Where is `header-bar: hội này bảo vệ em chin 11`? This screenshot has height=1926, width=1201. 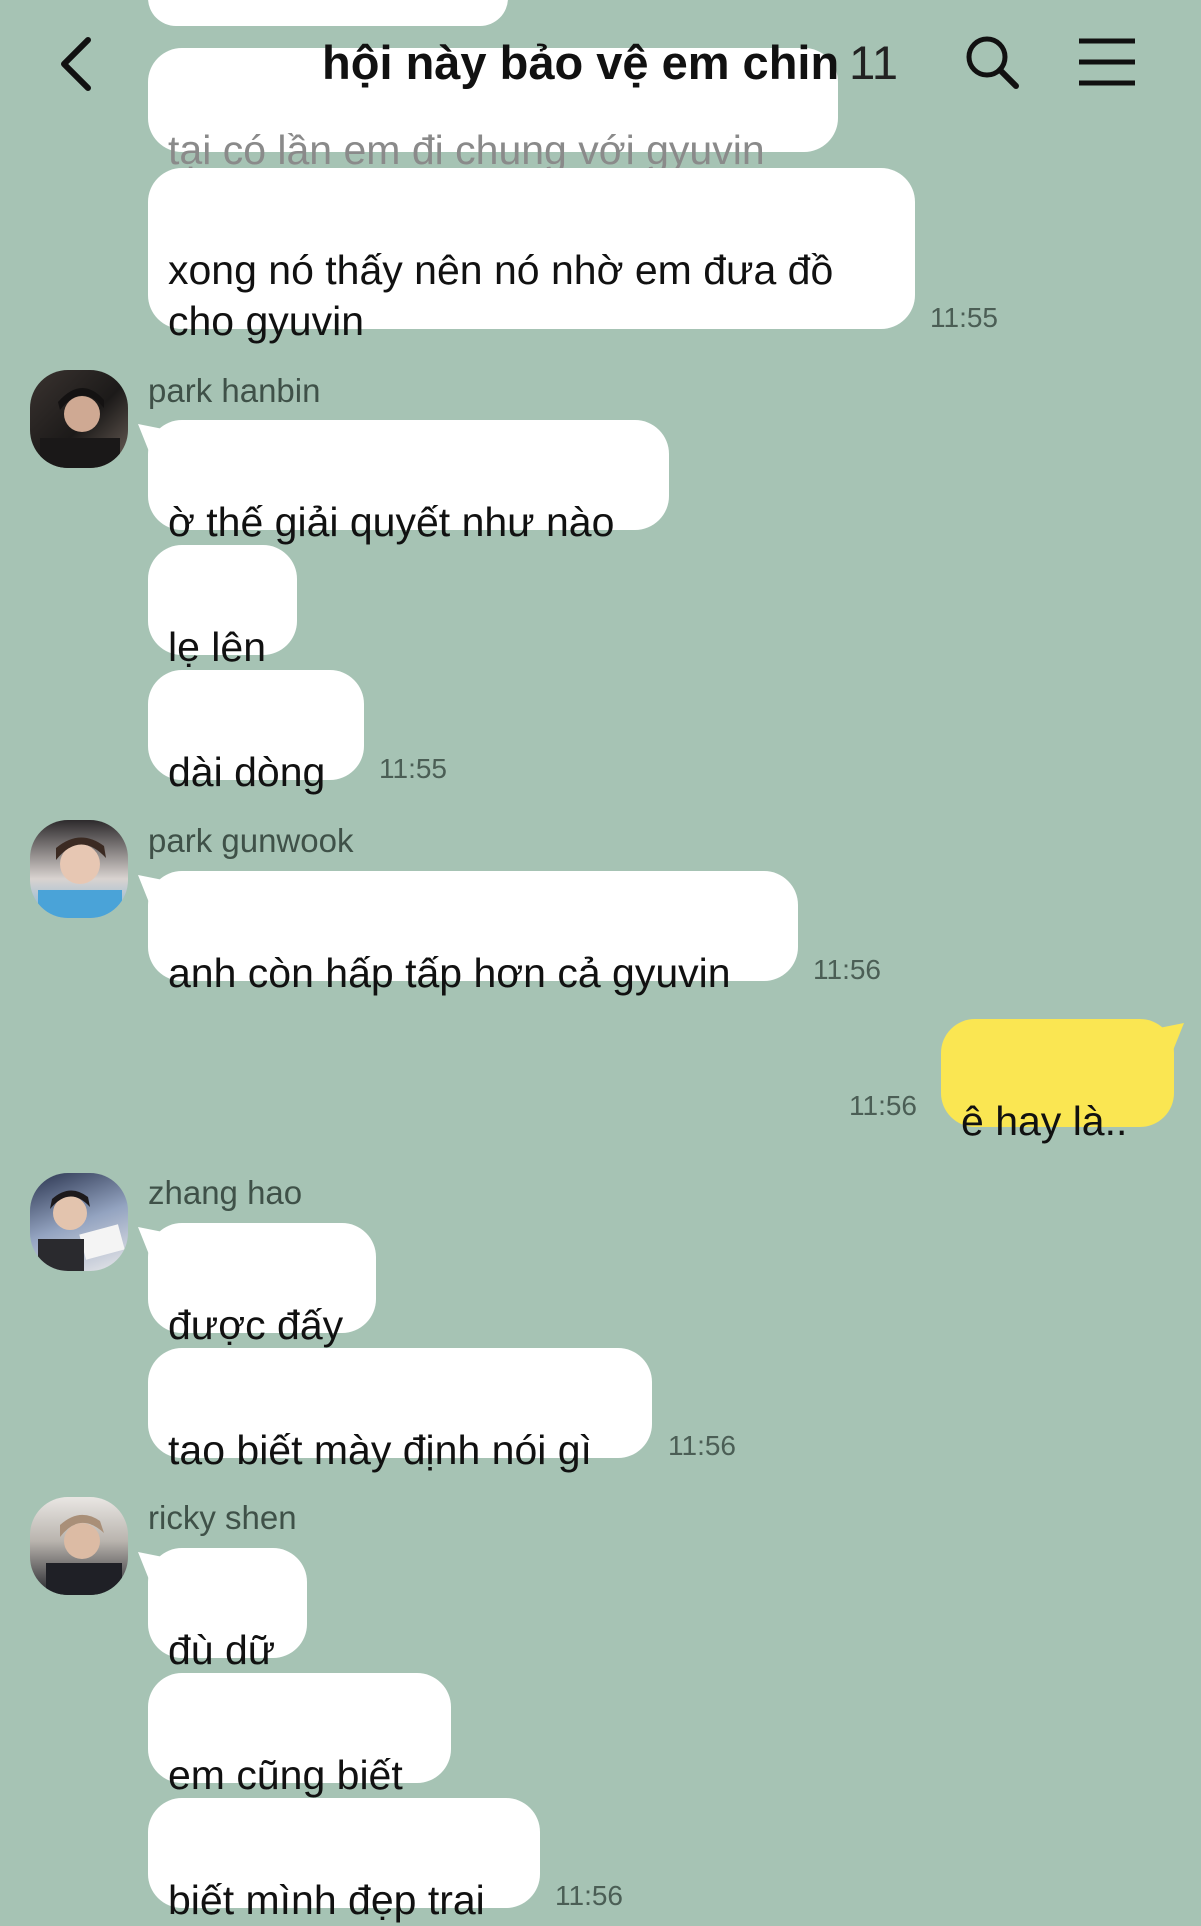 header-bar: hội này bảo vệ em chin 11 is located at coordinates (600, 65).